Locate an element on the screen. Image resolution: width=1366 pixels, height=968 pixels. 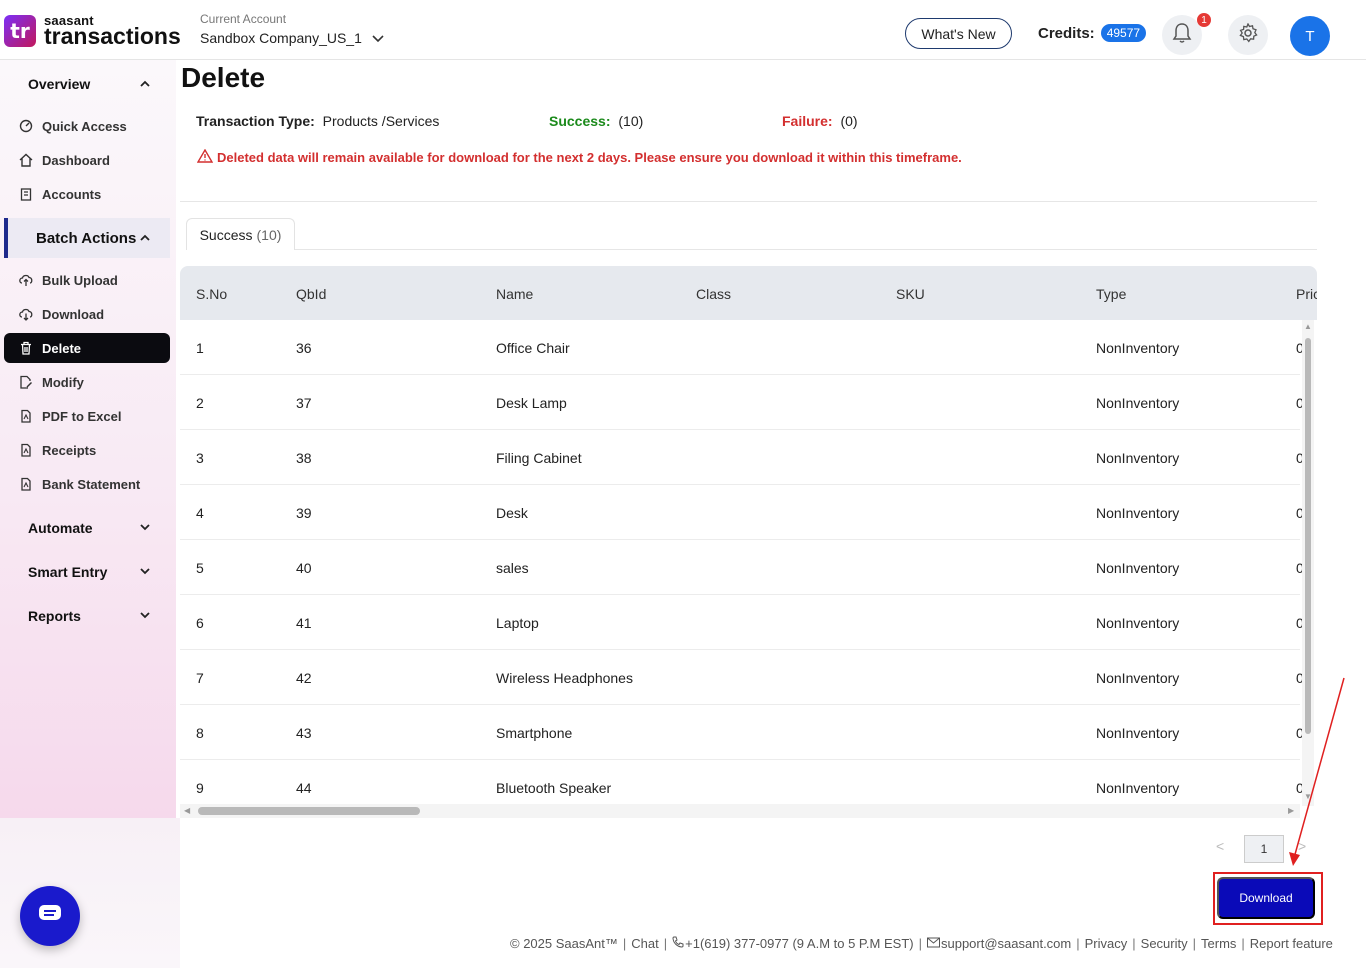
logo-product: transactions is located at coordinates (112, 36).